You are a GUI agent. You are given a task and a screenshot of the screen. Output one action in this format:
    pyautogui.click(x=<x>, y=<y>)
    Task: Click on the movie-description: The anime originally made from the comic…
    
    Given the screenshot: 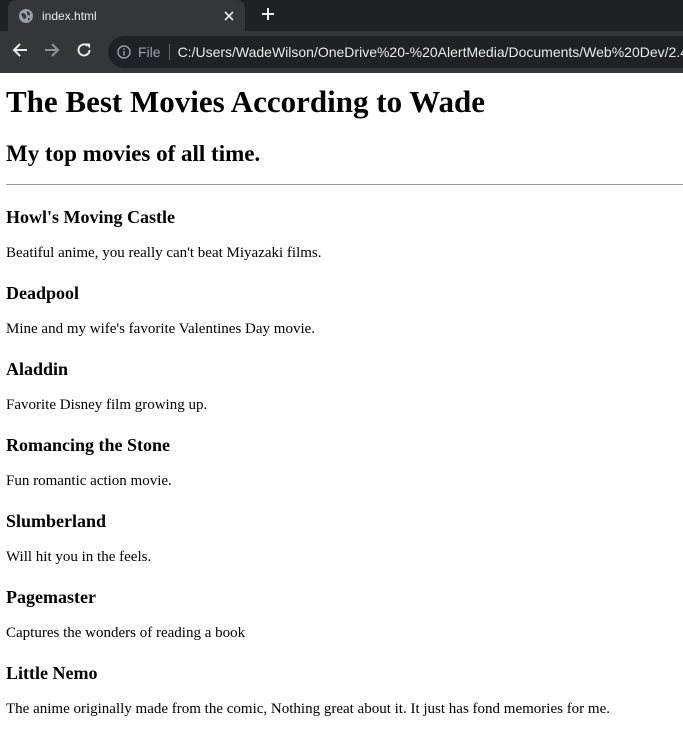 What is the action you would take?
    pyautogui.click(x=308, y=709)
    